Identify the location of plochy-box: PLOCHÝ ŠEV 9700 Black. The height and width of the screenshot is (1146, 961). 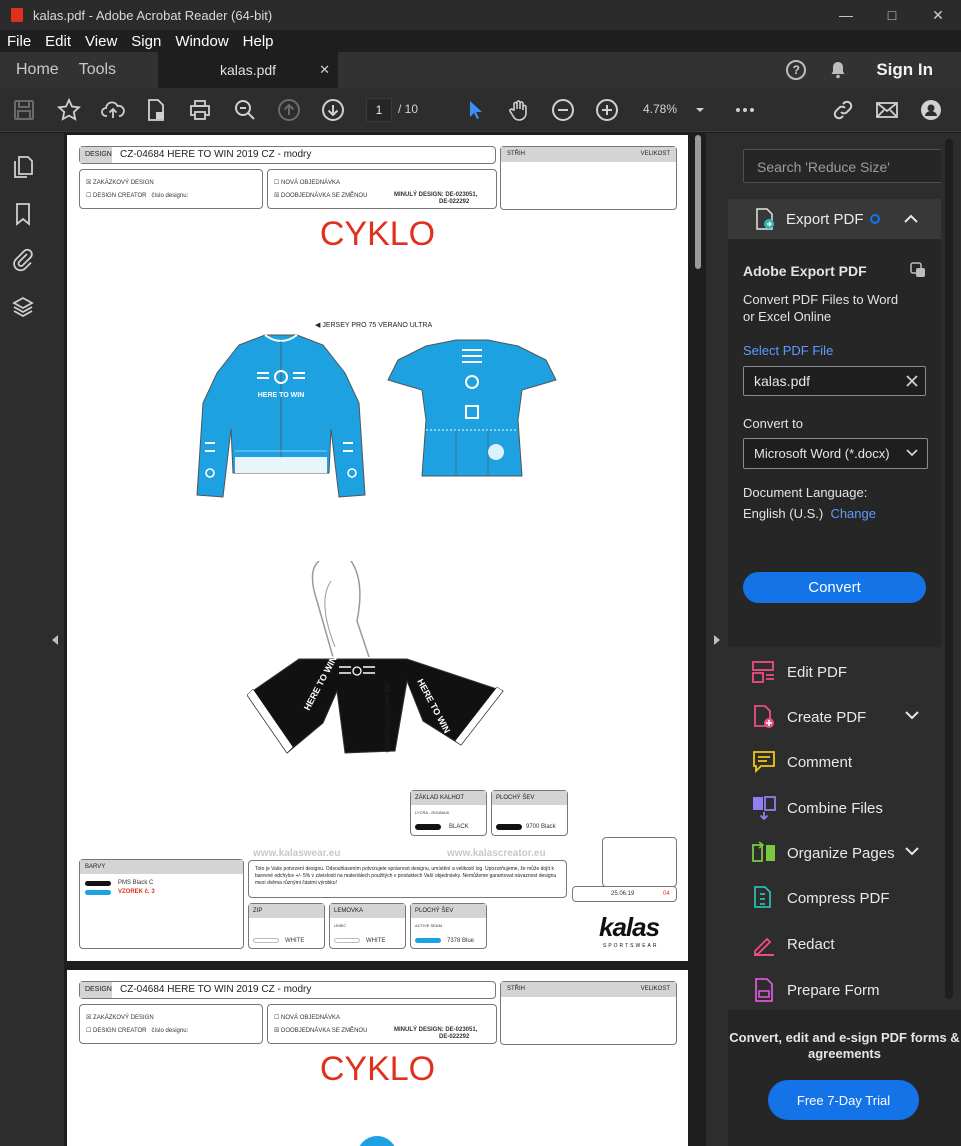
(529, 813).